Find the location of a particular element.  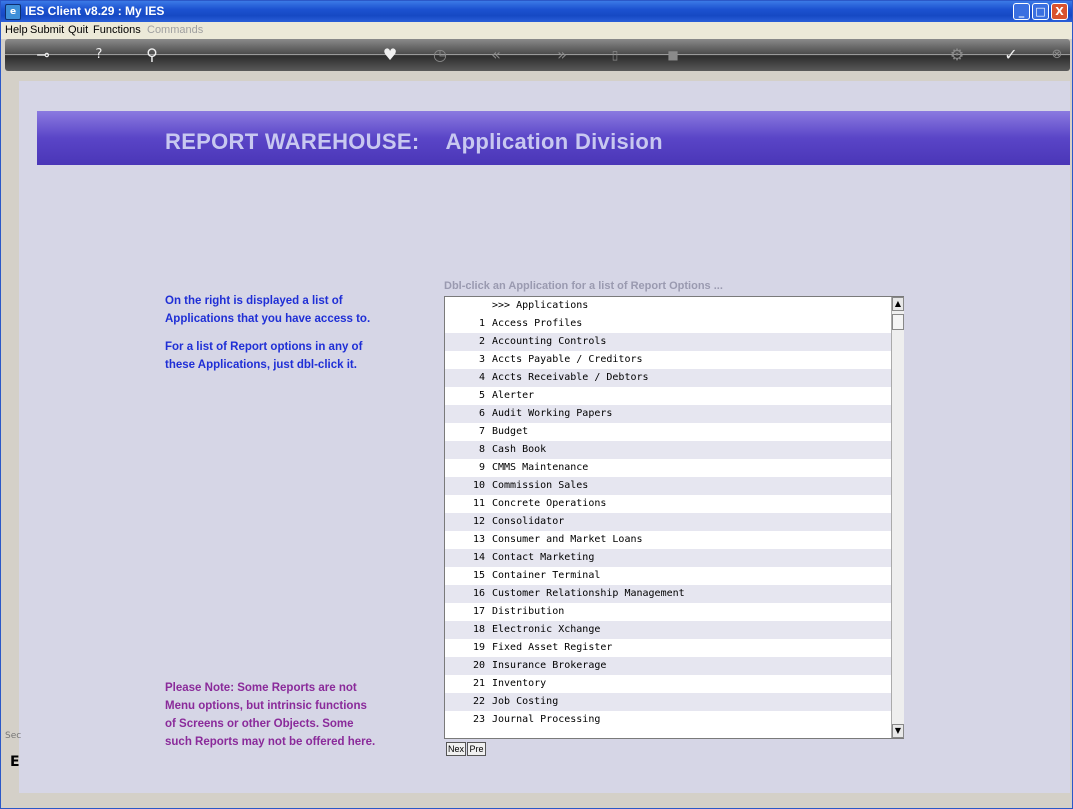

left-strip is located at coordinates (12, 437).